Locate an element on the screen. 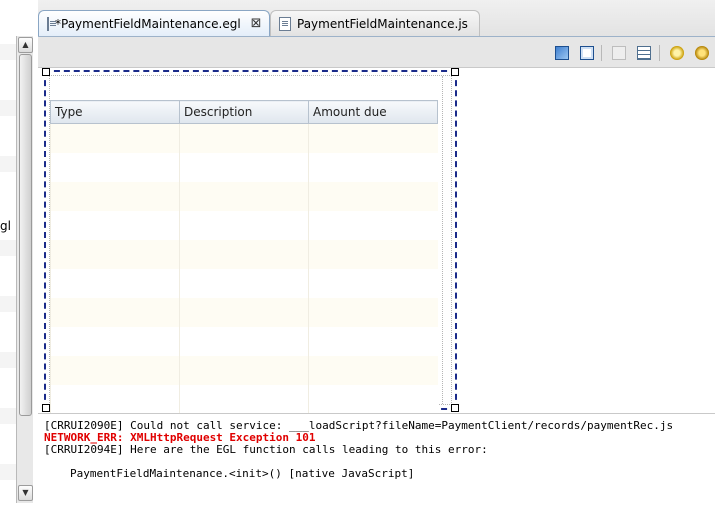 This screenshot has height=506, width=715. scrollbar-thumb is located at coordinates (25, 235).